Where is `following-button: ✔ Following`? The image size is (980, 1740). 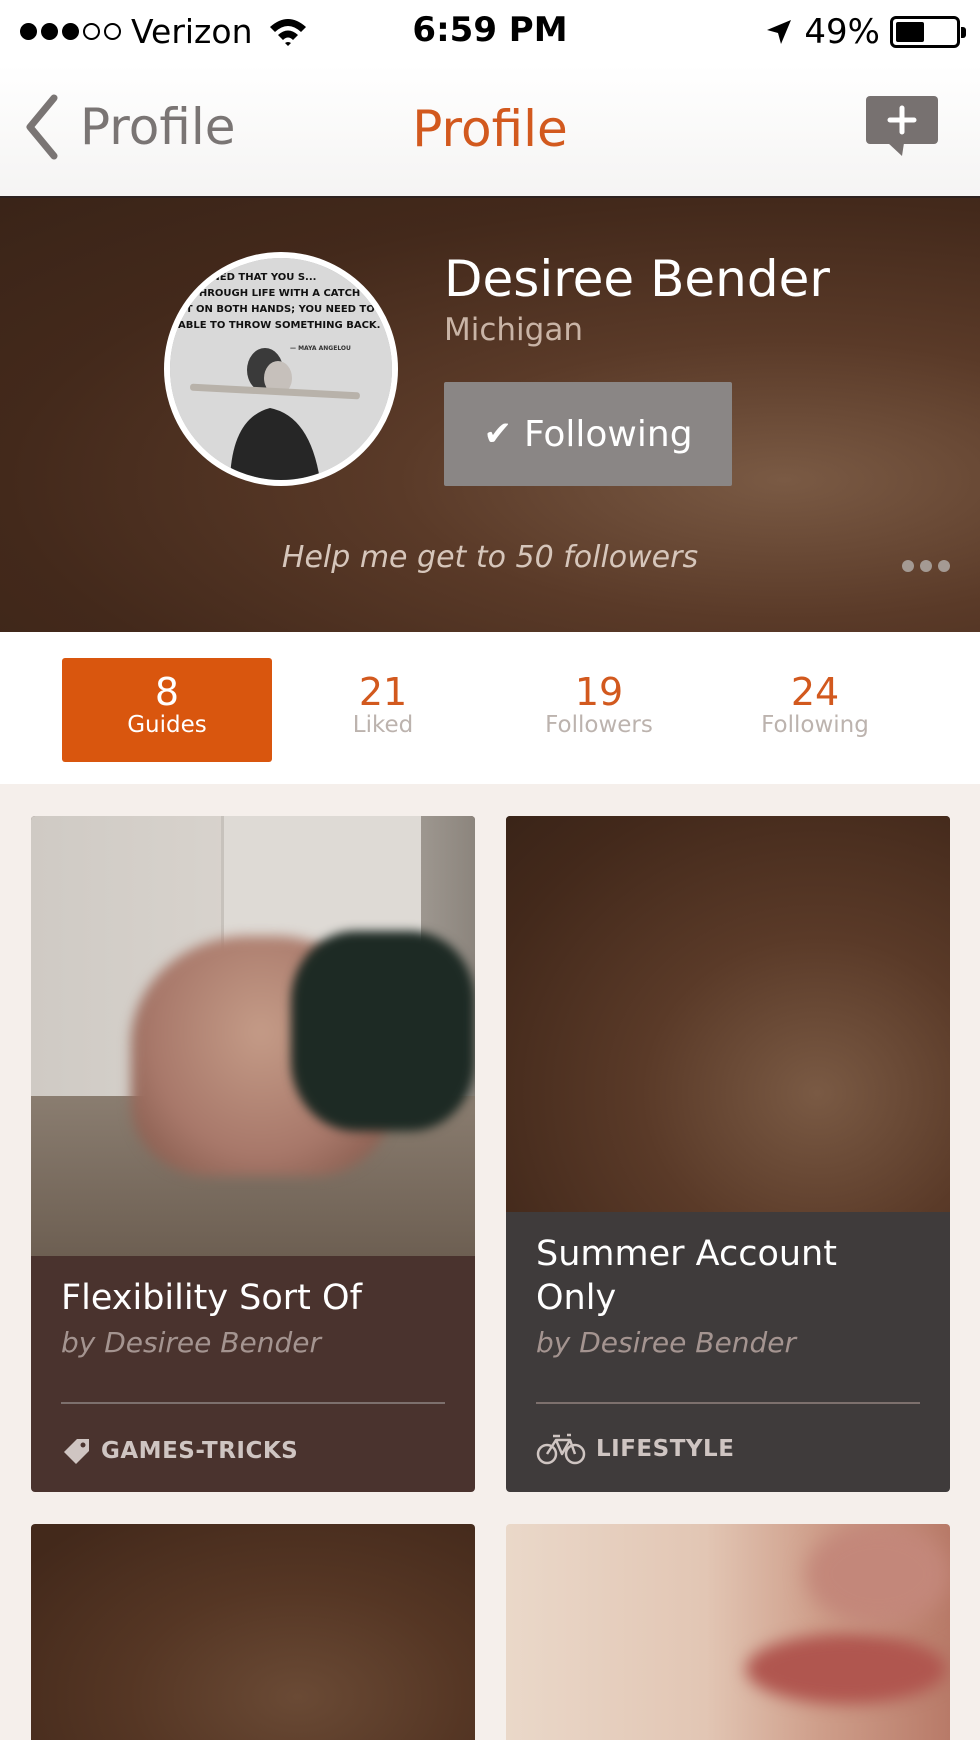
following-button: ✔ Following is located at coordinates (588, 434).